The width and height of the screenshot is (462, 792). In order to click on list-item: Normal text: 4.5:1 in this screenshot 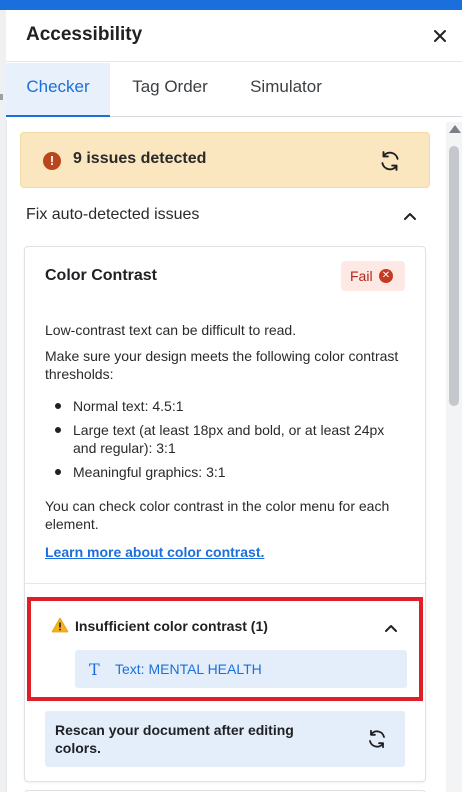, I will do `click(225, 406)`.